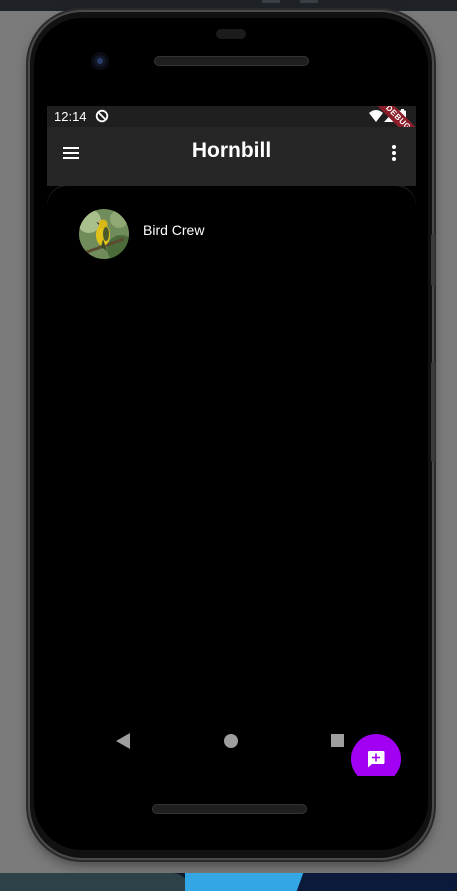 This screenshot has height=891, width=457. Describe the element at coordinates (433, 260) in the screenshot. I see `power-button` at that location.